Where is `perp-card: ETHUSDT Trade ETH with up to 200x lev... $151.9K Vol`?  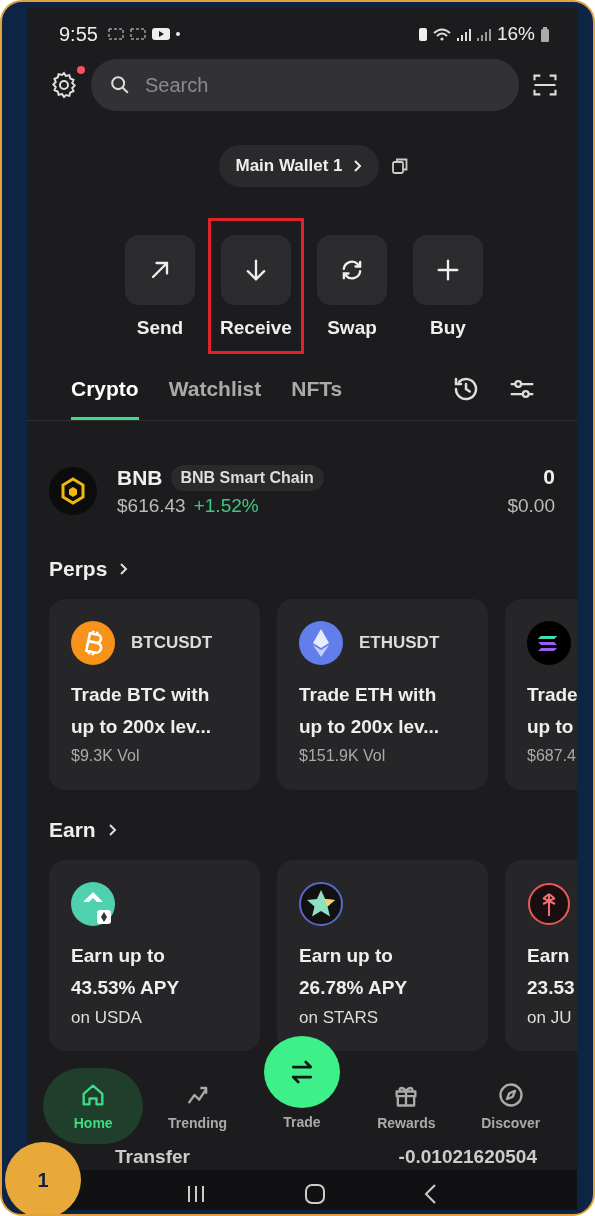 perp-card: ETHUSDT Trade ETH with up to 200x lev... $151.9K Vol is located at coordinates (382, 694).